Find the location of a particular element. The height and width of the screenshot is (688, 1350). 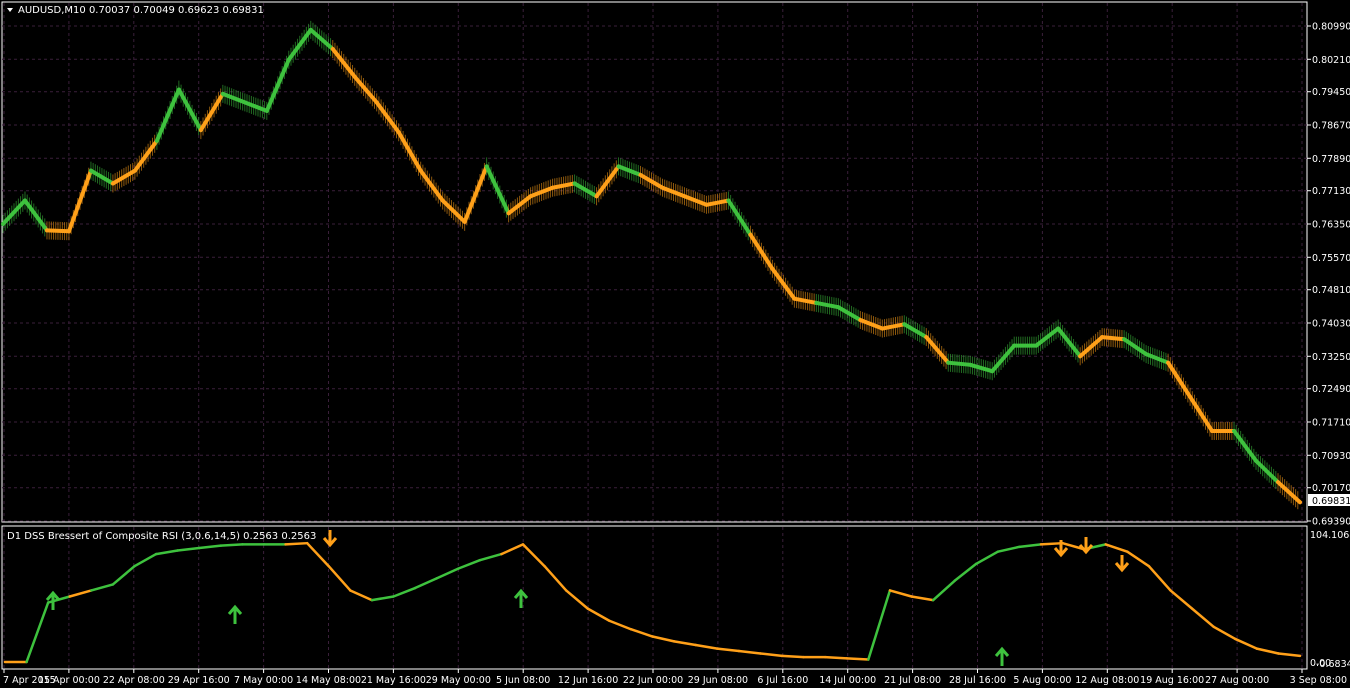

current-price-label: 0.69831 is located at coordinates (1331, 501).